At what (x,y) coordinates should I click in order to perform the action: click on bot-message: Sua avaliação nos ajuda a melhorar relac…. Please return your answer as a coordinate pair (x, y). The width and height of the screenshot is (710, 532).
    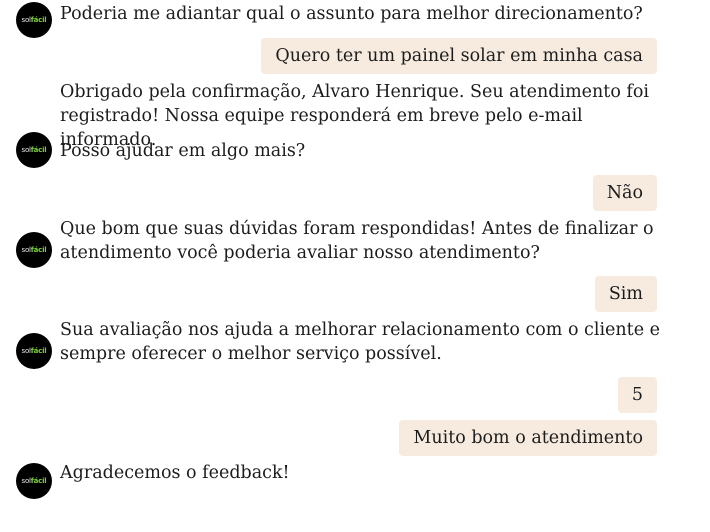
    Looking at the image, I should click on (360, 342).